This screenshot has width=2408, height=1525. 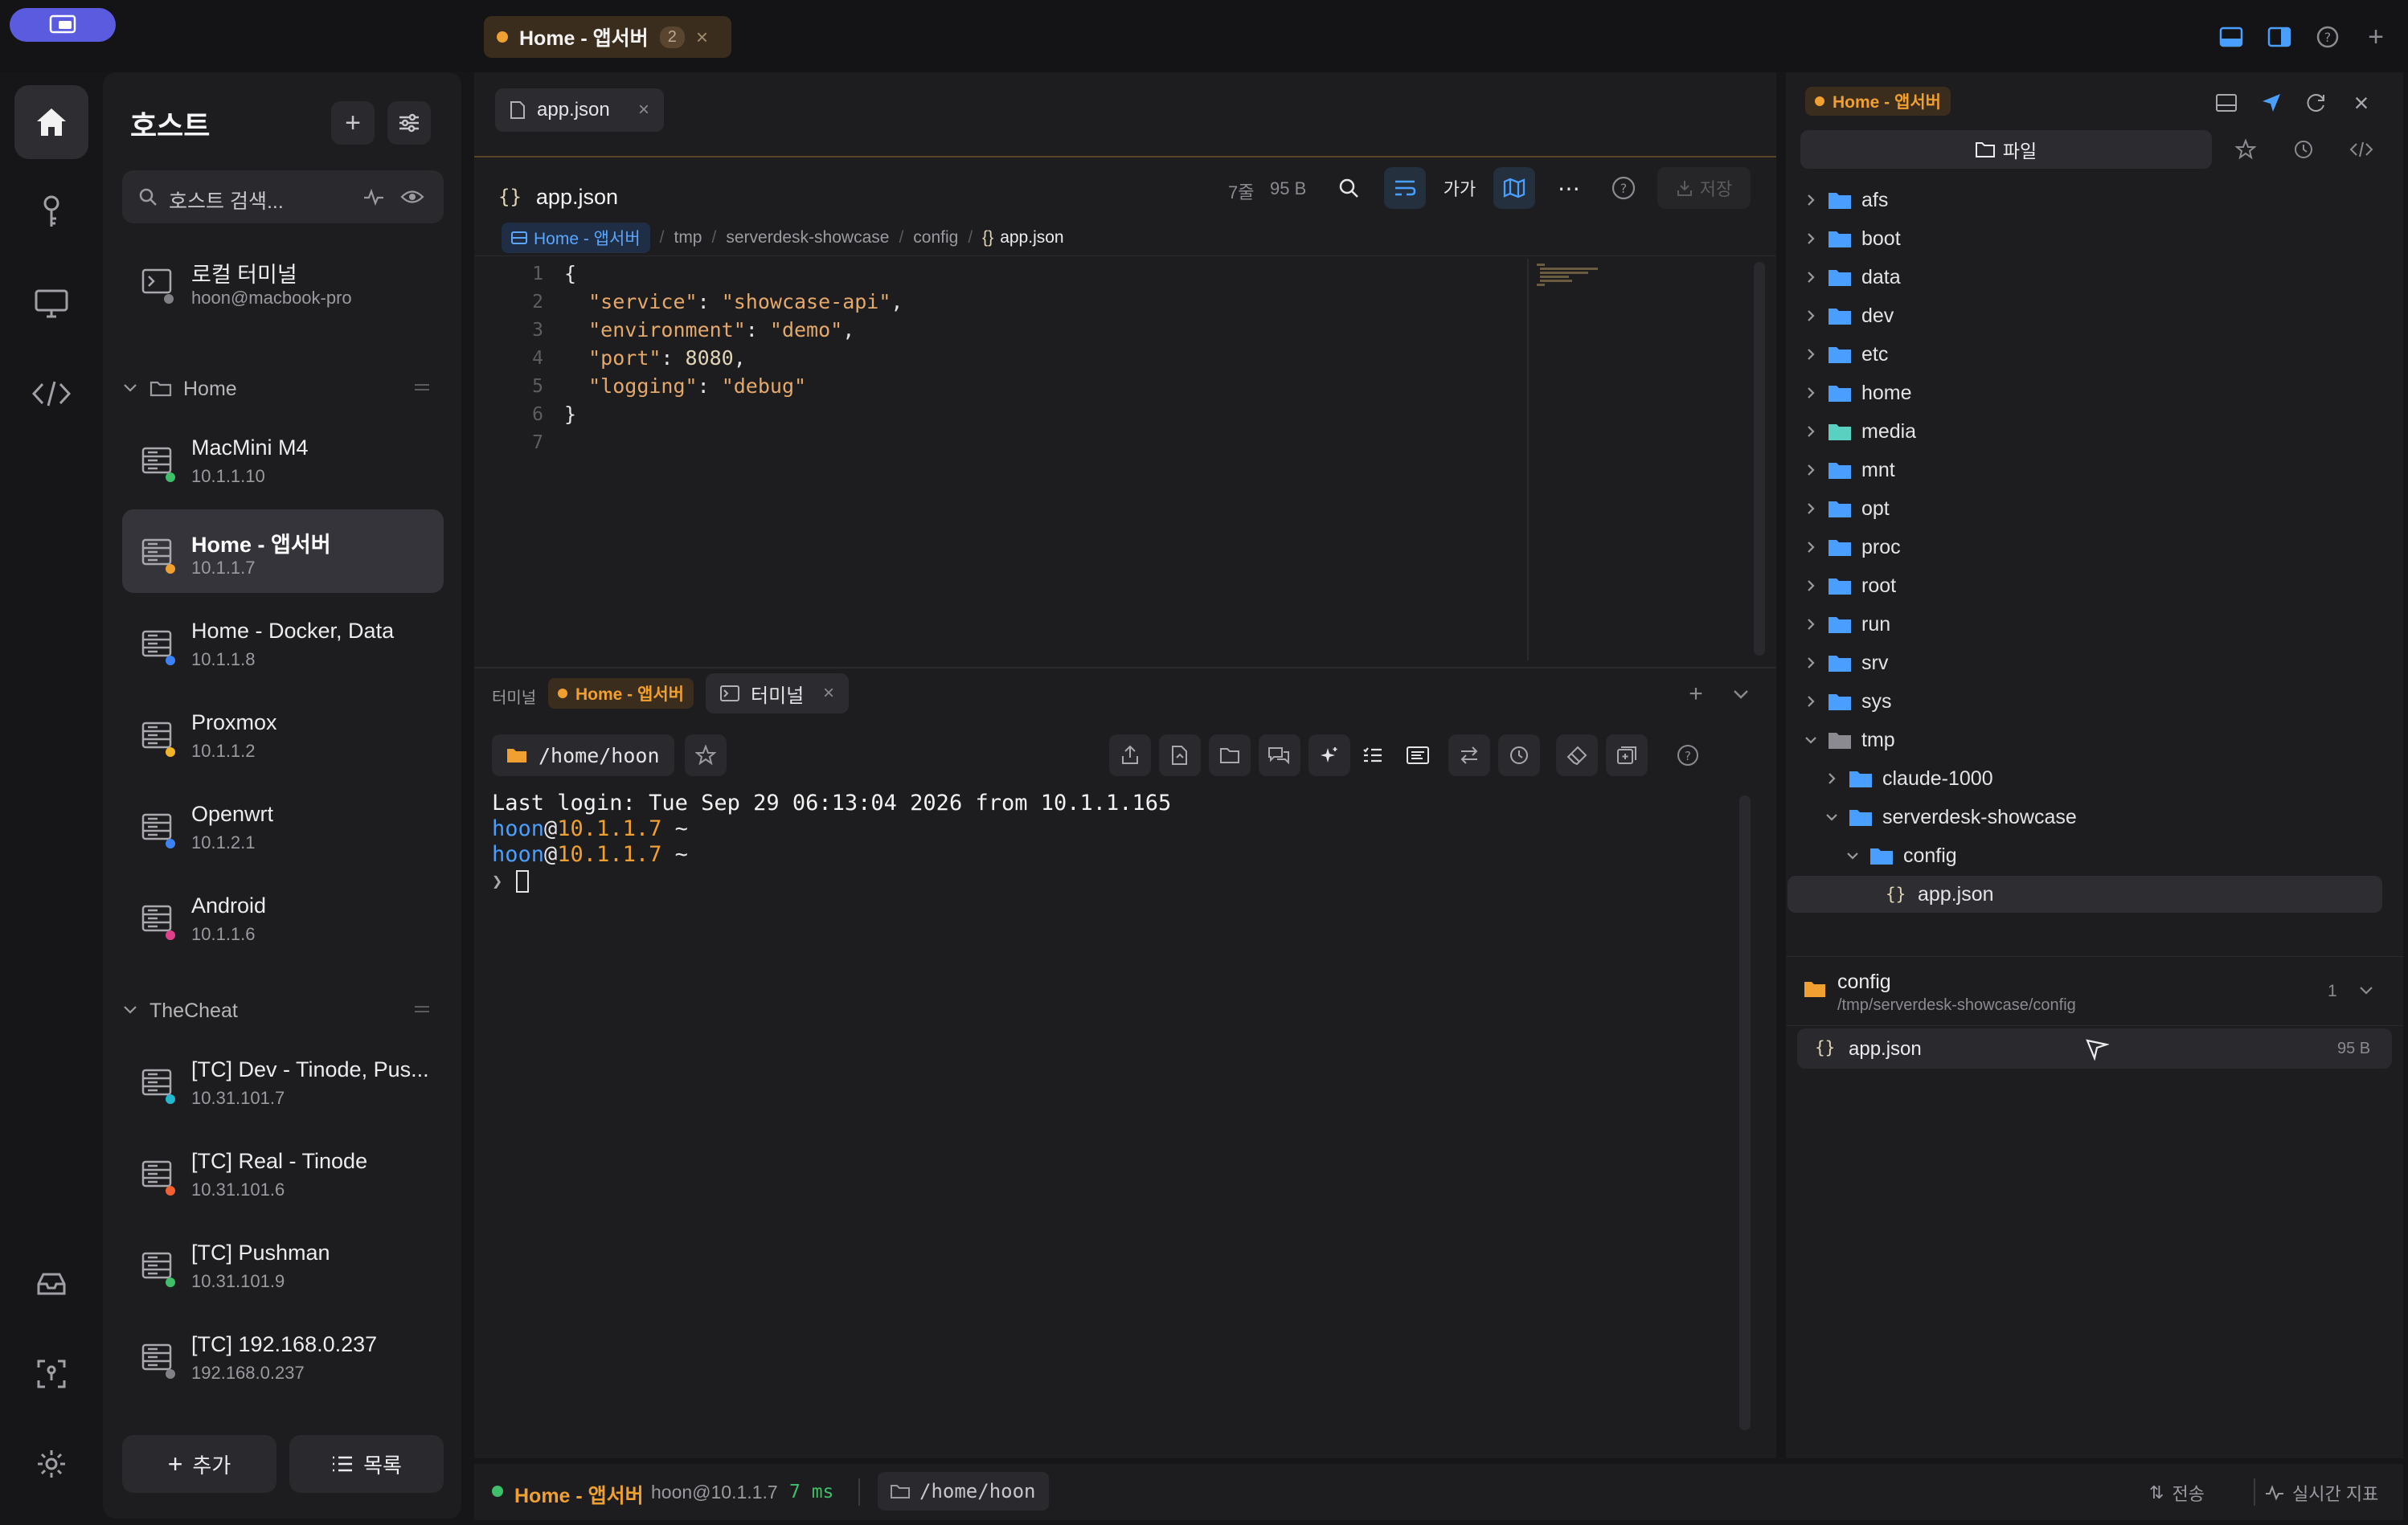 I want to click on folder-open-icon, so click(x=1230, y=755).